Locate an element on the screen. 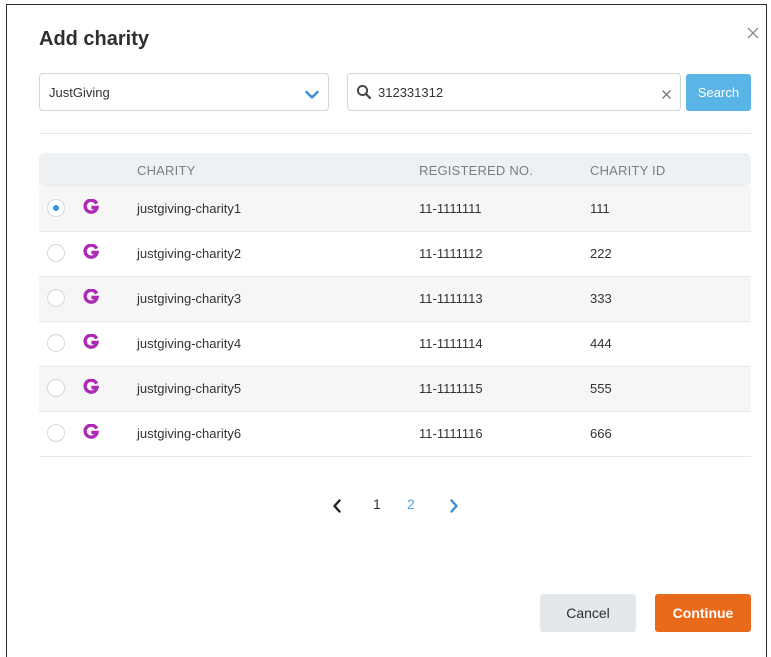 The width and height of the screenshot is (771, 657). column-header-charity: CHARITY is located at coordinates (166, 170).